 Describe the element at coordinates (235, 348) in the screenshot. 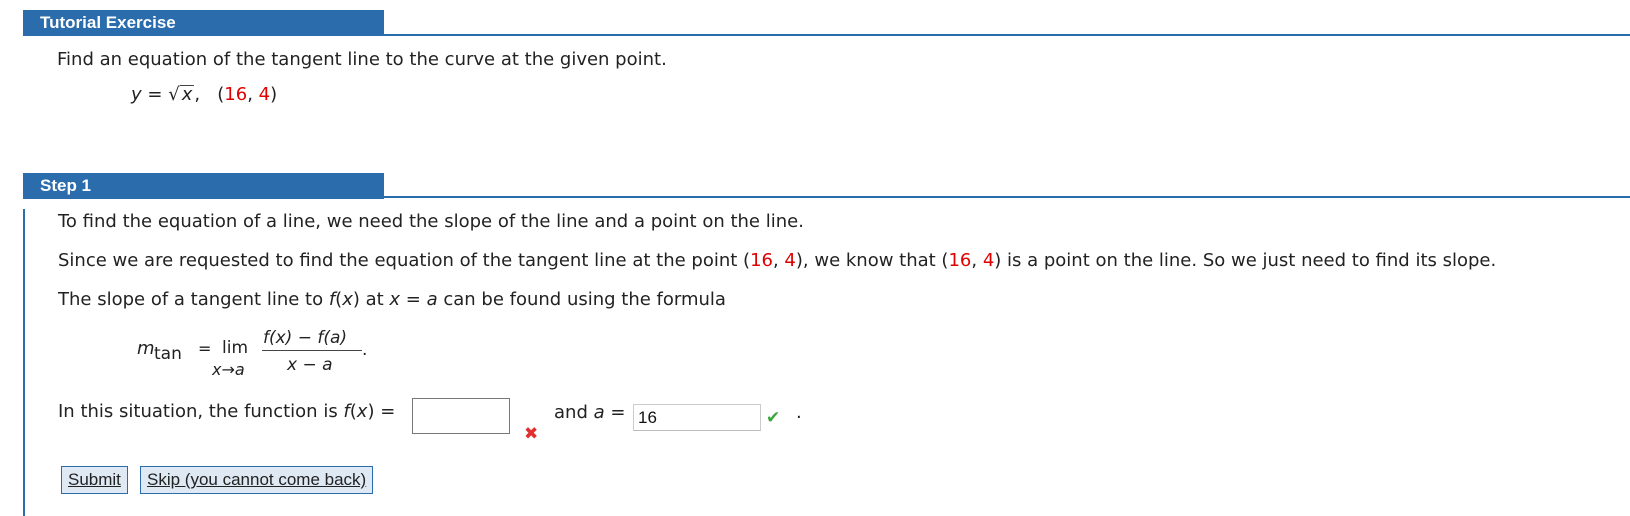

I see `formula-lim: lim` at that location.